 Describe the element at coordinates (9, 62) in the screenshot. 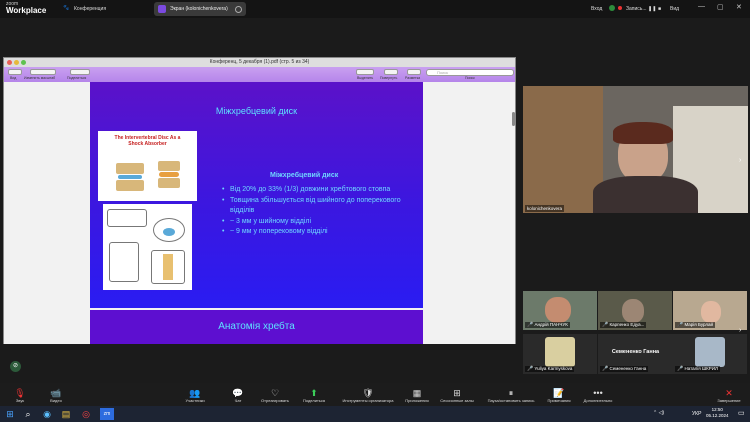

I see `close-dot-icon` at that location.